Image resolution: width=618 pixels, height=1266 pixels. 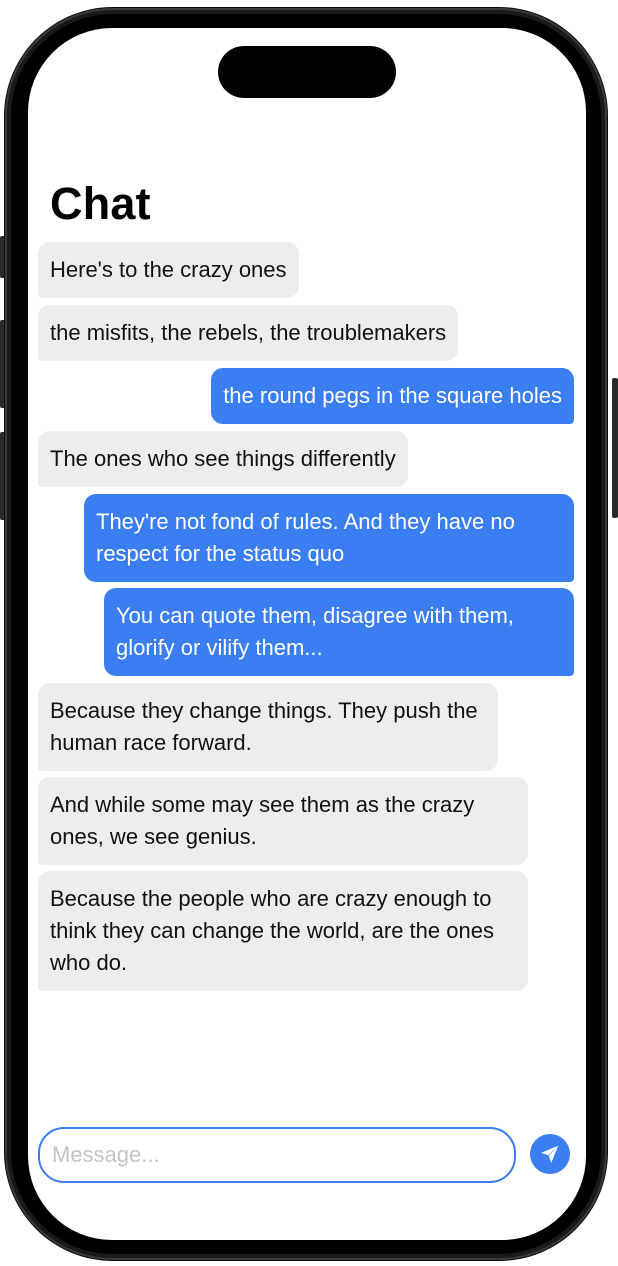 What do you see at coordinates (168, 270) in the screenshot?
I see `message-bubble-incoming: Here's to the crazy ones` at bounding box center [168, 270].